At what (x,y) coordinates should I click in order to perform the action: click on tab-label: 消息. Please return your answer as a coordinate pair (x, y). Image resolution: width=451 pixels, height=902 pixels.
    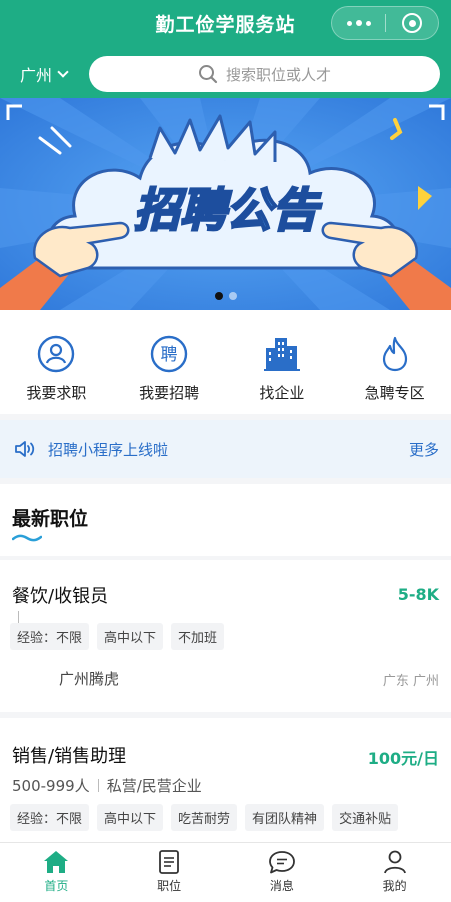
    Looking at the image, I should click on (281, 886).